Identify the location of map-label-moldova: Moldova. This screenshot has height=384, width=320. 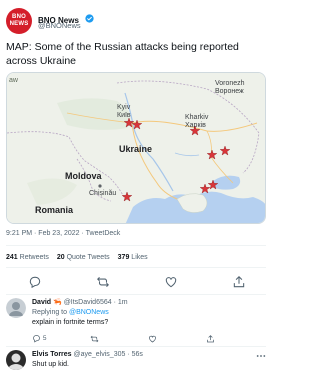
(83, 176).